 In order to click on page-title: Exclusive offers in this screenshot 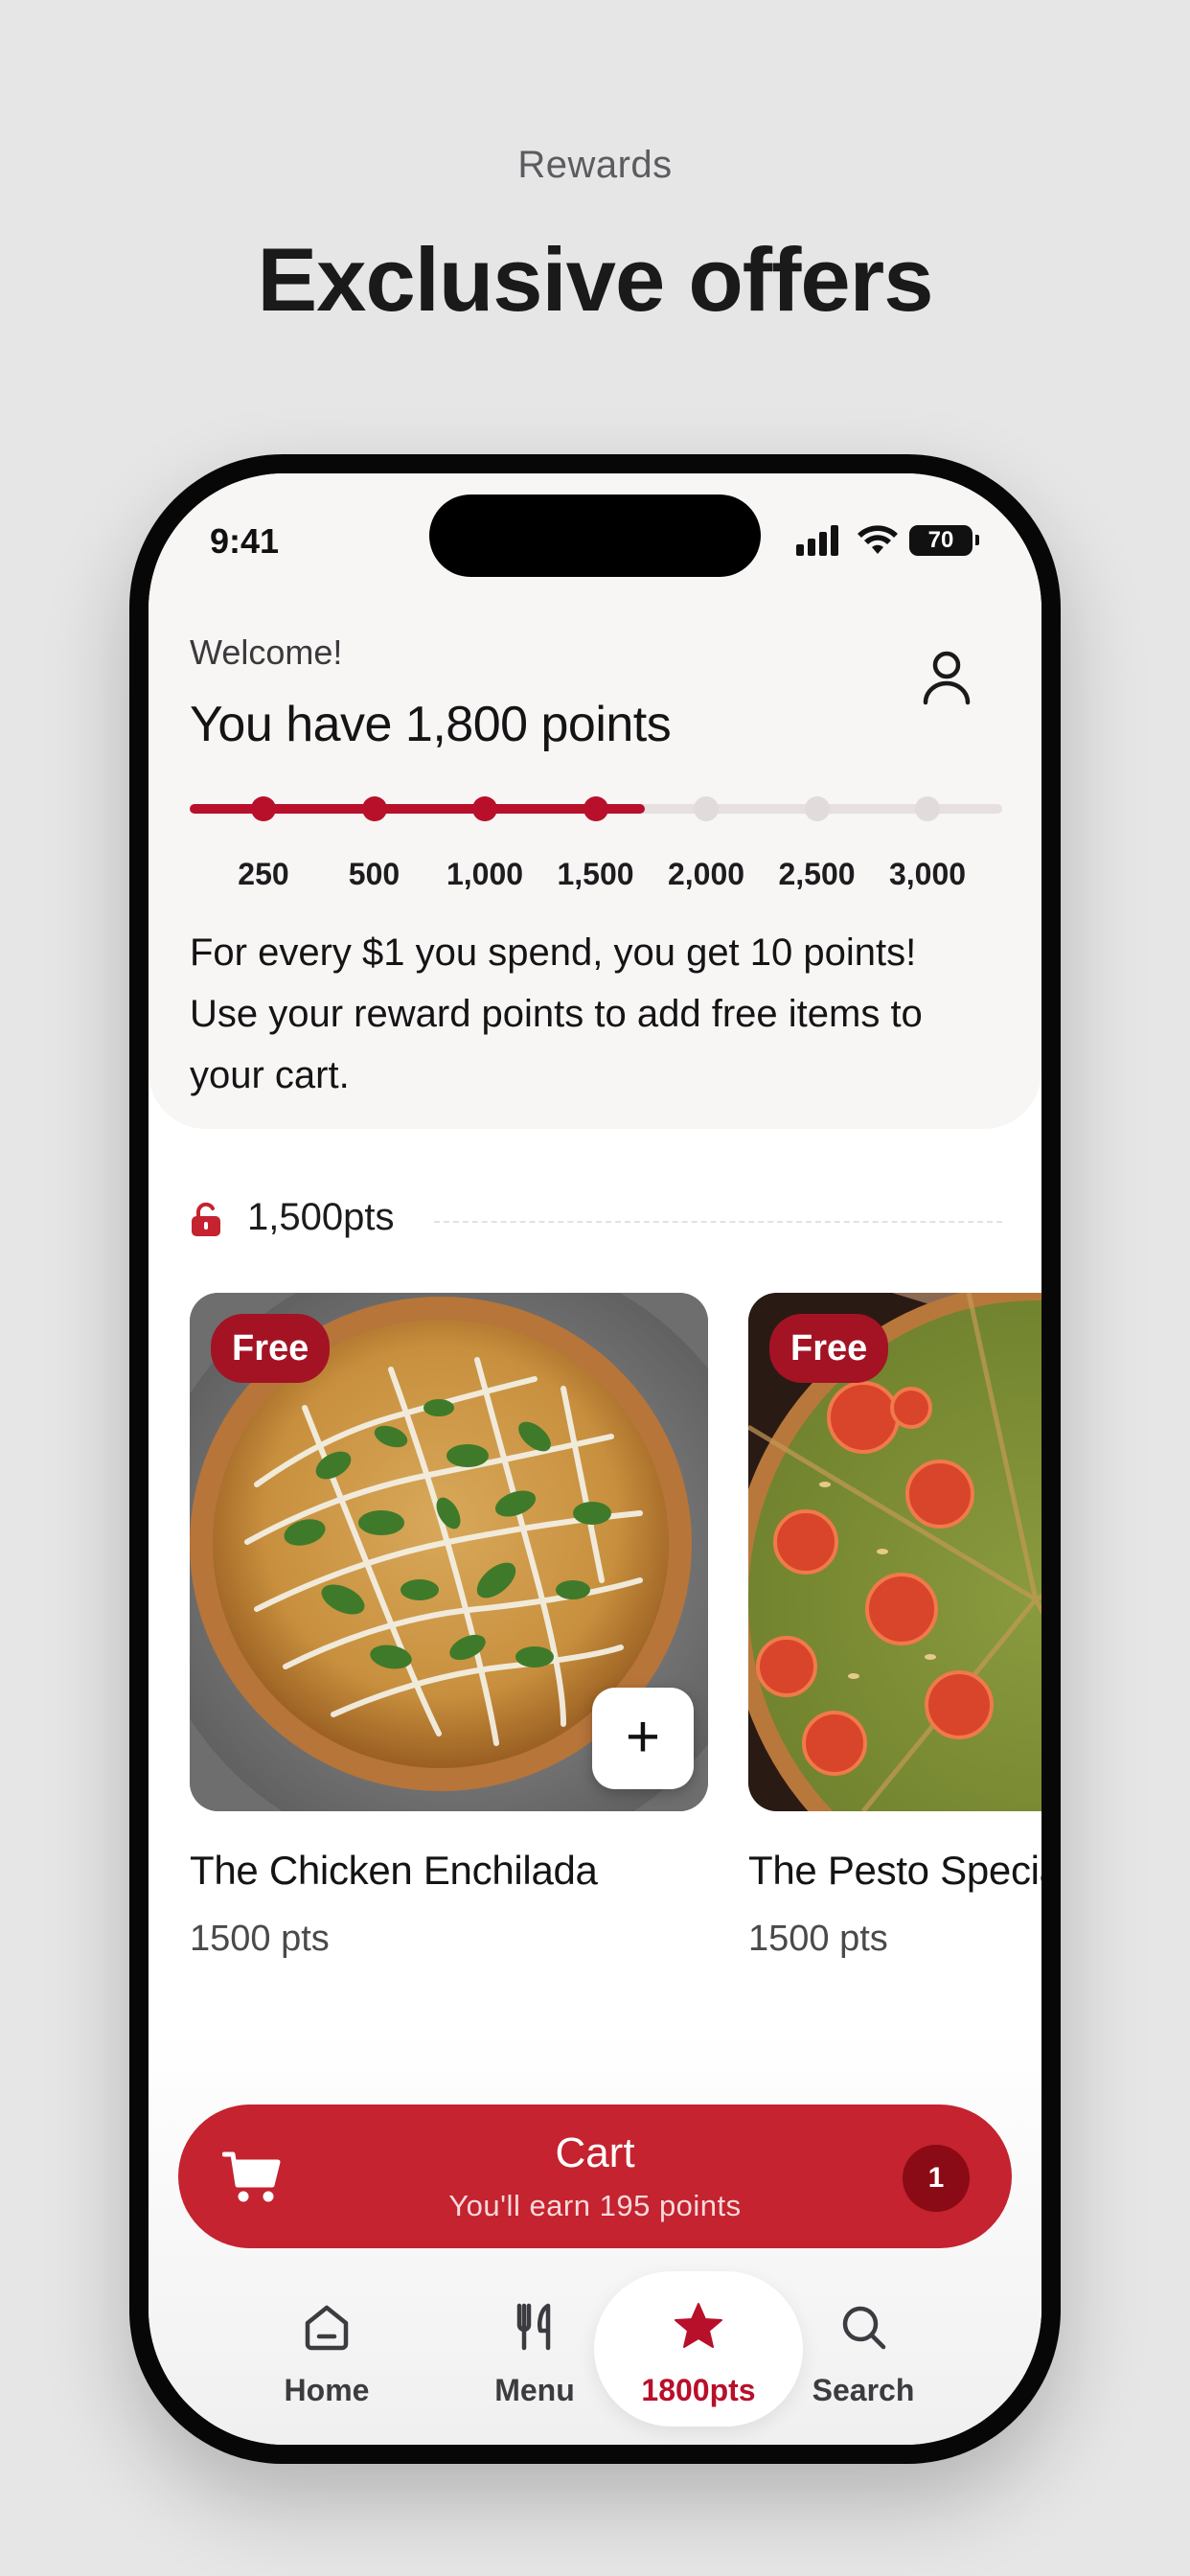, I will do `click(595, 280)`.